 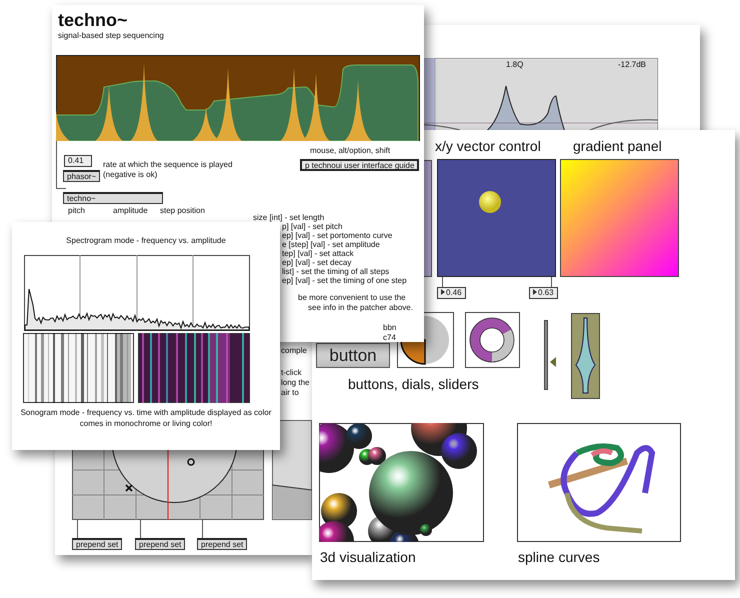 What do you see at coordinates (368, 557) in the screenshot?
I see `section-title: 3d visualization` at bounding box center [368, 557].